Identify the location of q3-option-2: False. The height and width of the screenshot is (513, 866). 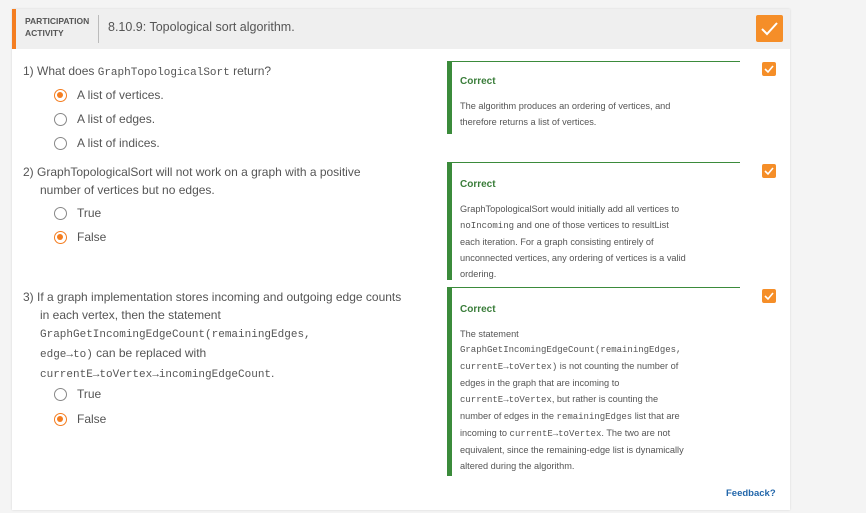
(80, 419).